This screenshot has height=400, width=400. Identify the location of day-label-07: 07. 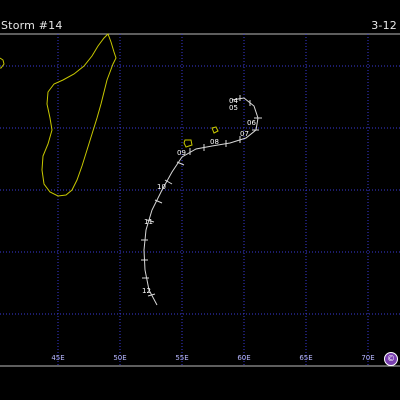
(244, 134).